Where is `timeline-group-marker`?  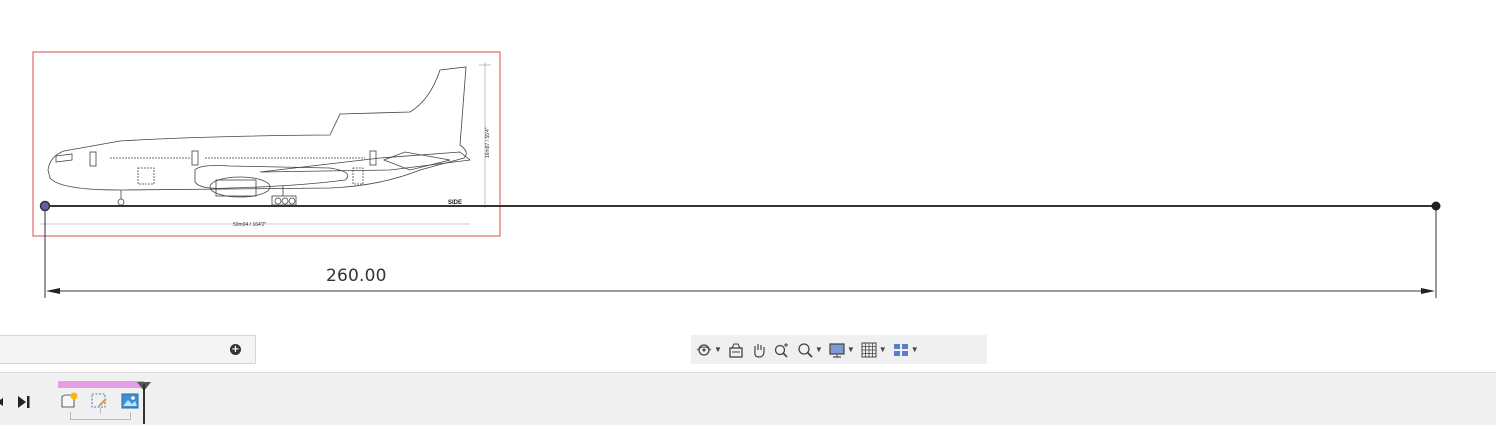
timeline-group-marker is located at coordinates (101, 384).